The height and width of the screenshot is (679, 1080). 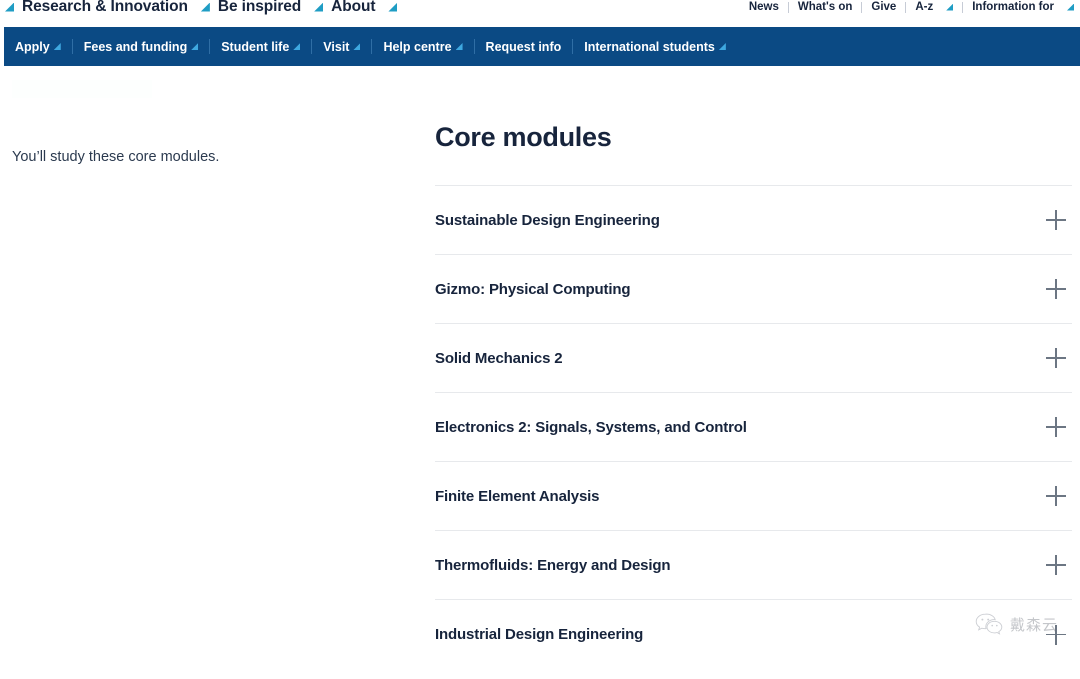 What do you see at coordinates (753, 289) in the screenshot?
I see `accordion-item-gizmo-physical-computing: Gizmo: Physical Computing` at bounding box center [753, 289].